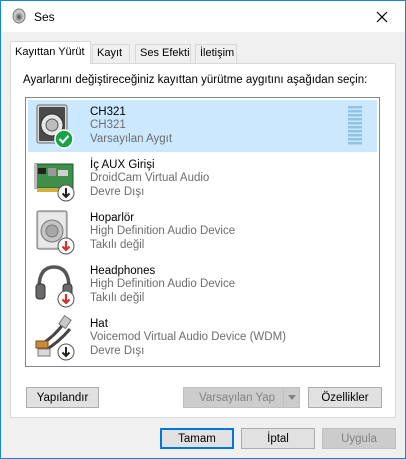  Describe the element at coordinates (44, 17) in the screenshot. I see `window-title: Ses` at that location.